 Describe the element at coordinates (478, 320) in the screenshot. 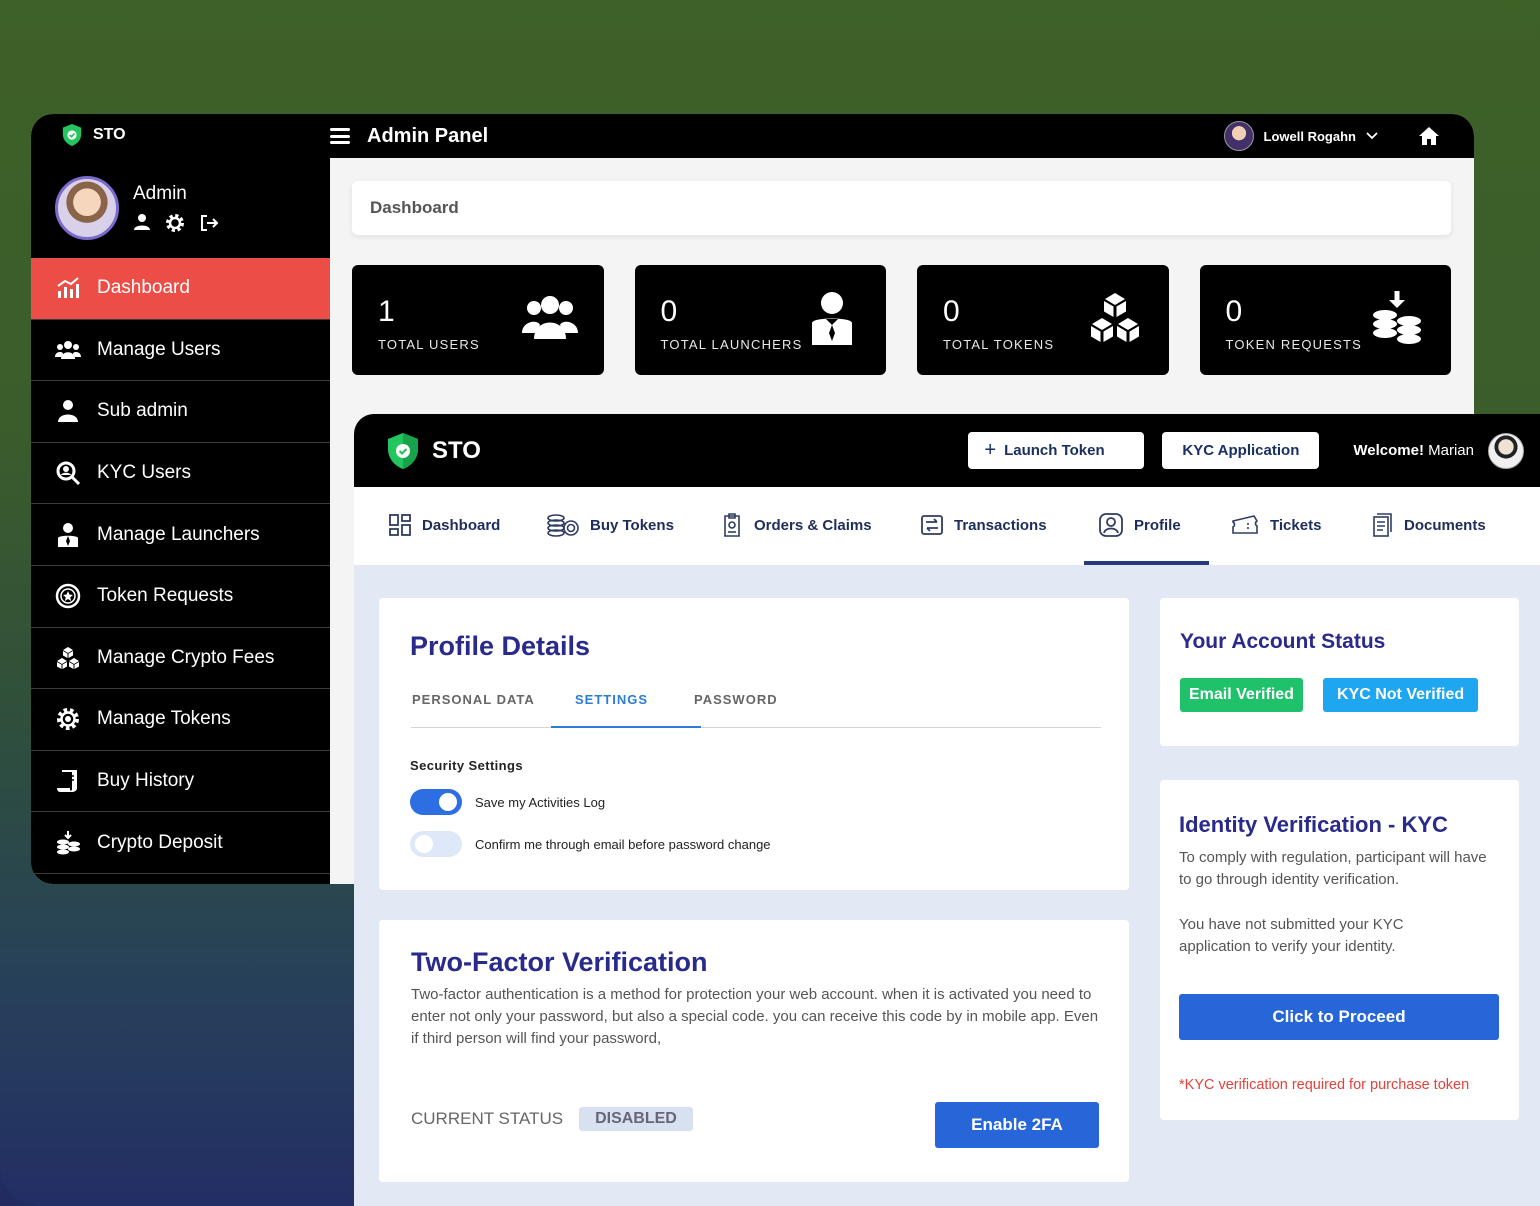

I see `stat-card-total-users: 1 TOTAL USERS` at that location.